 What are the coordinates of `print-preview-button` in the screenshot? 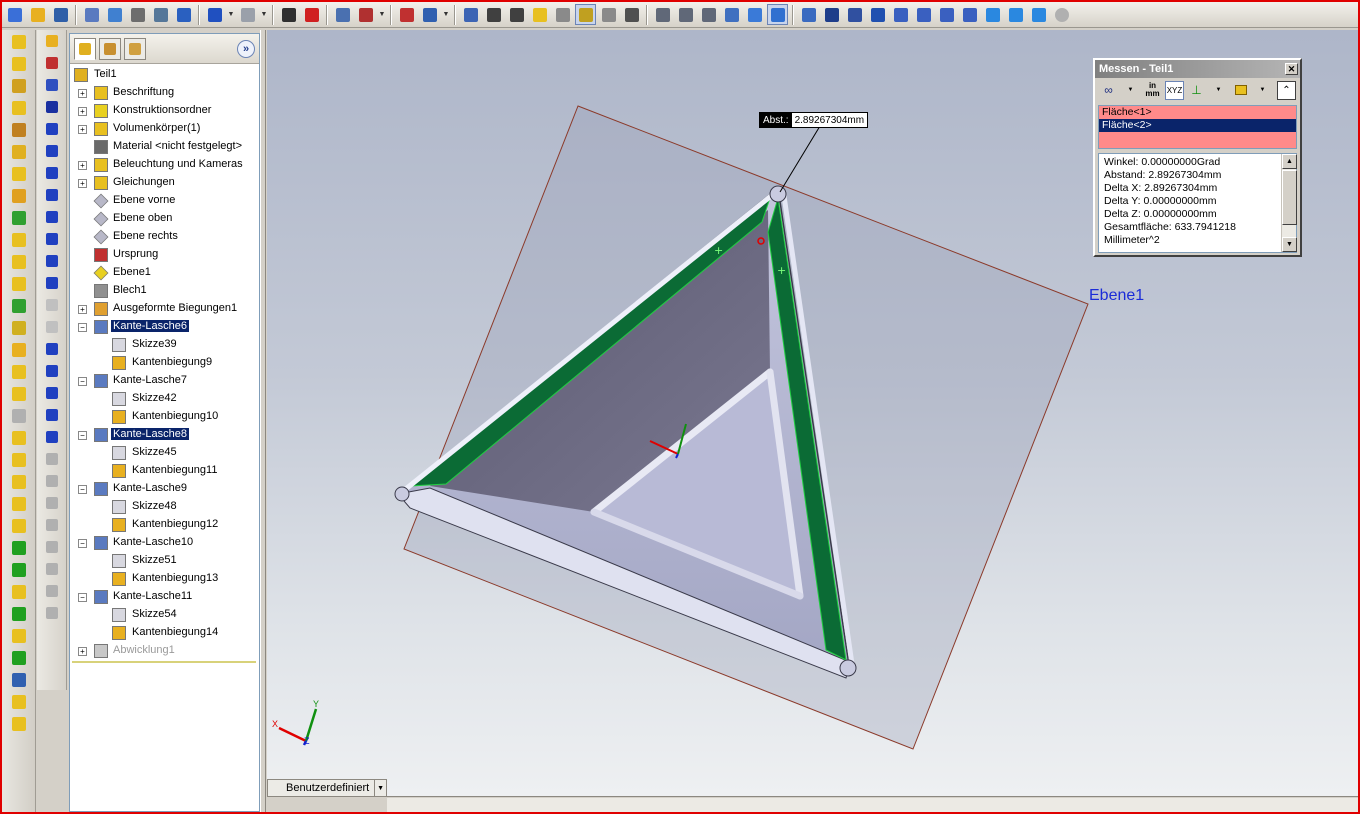 It's located at (91, 14).